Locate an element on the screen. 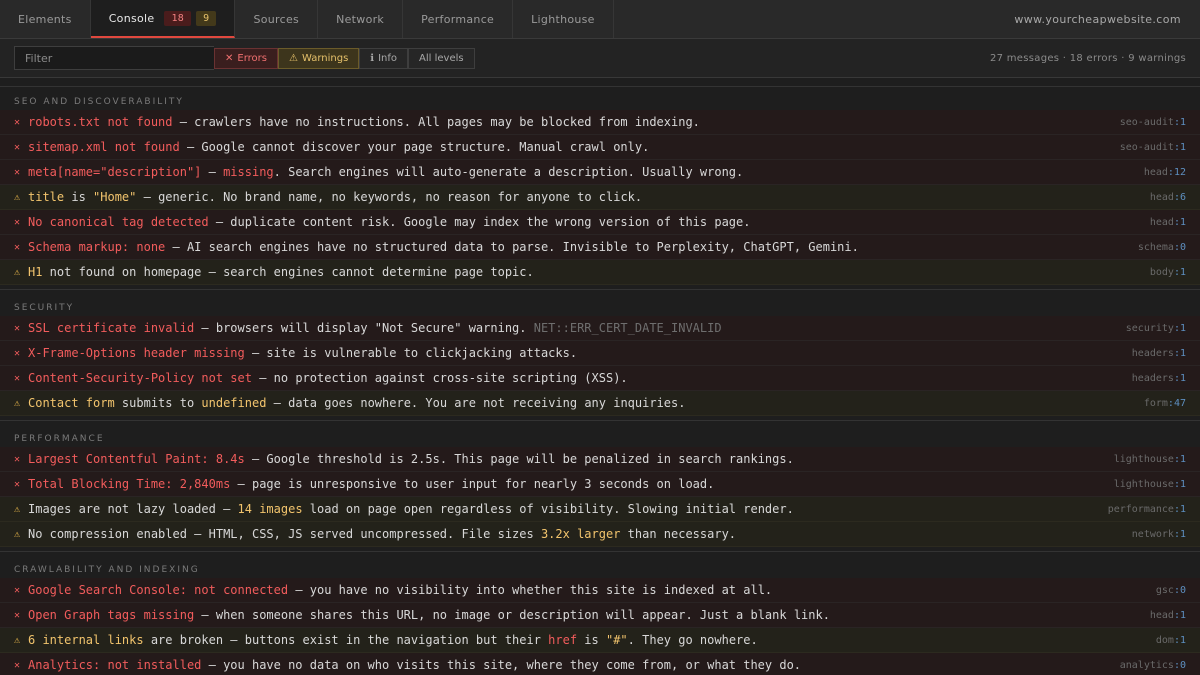  source-line-number: 0 is located at coordinates (1182, 247).